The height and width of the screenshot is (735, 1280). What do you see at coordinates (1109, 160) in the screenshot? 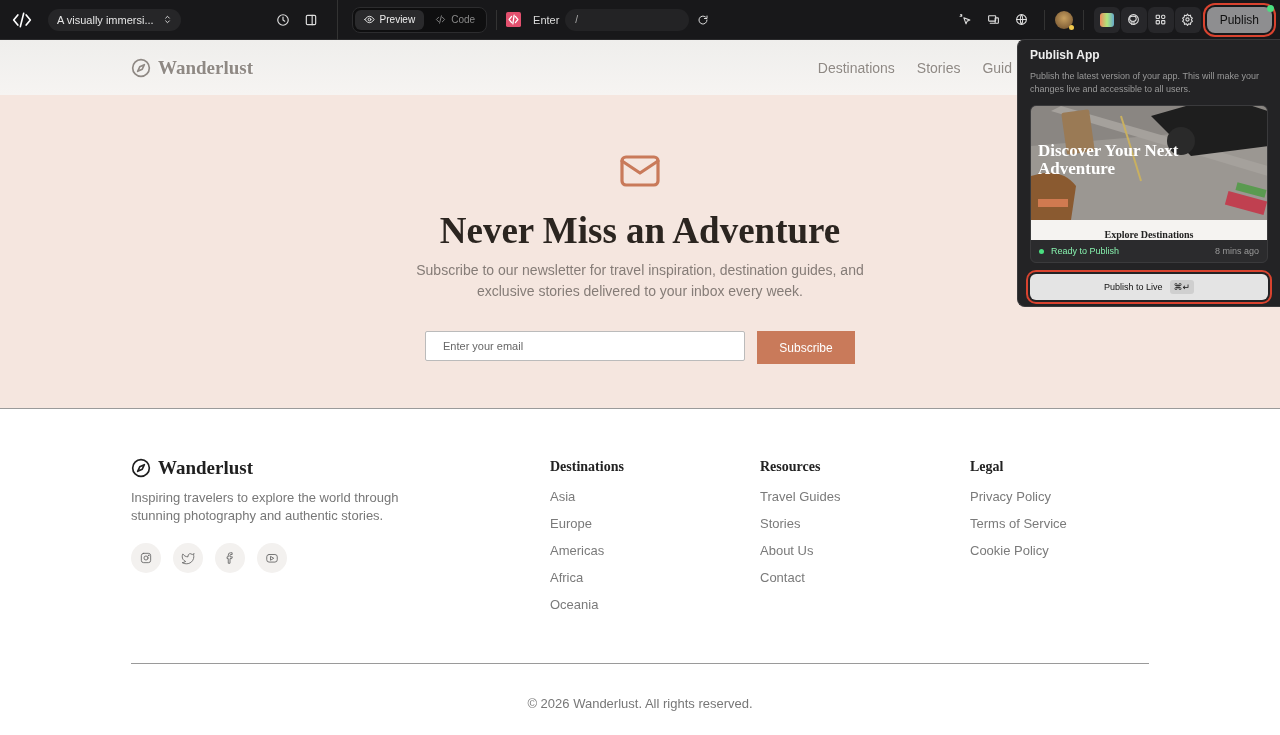
I see `preview-heading: Discover Your Next Adventure` at bounding box center [1109, 160].